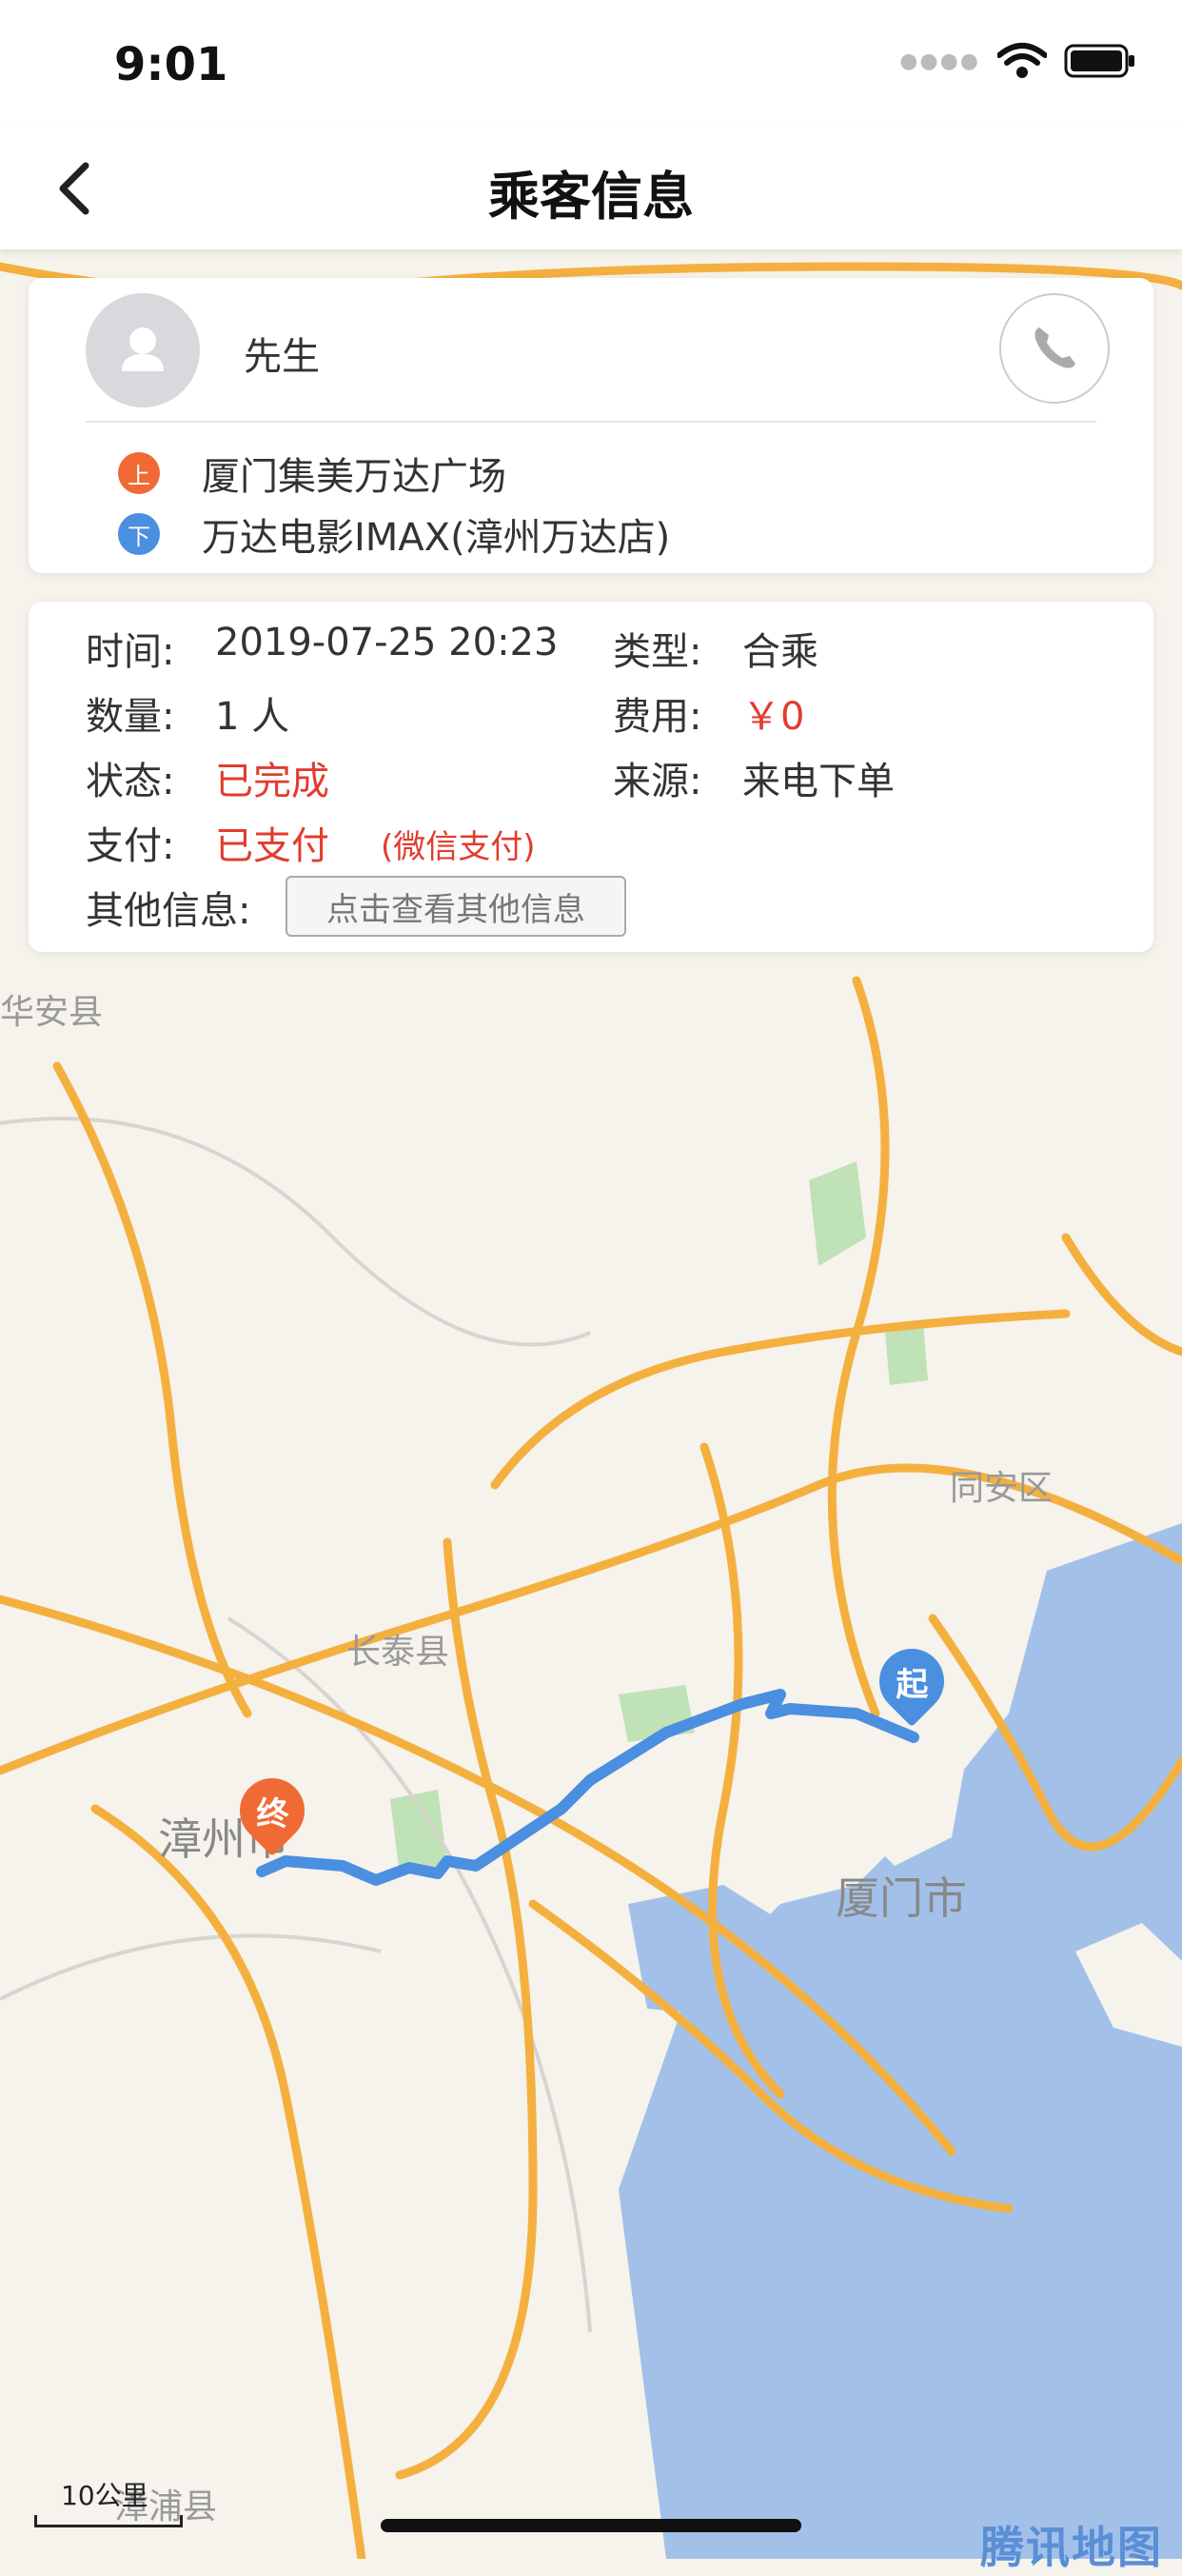 The width and height of the screenshot is (1182, 2576). I want to click on dropoff-badge: 下, so click(139, 534).